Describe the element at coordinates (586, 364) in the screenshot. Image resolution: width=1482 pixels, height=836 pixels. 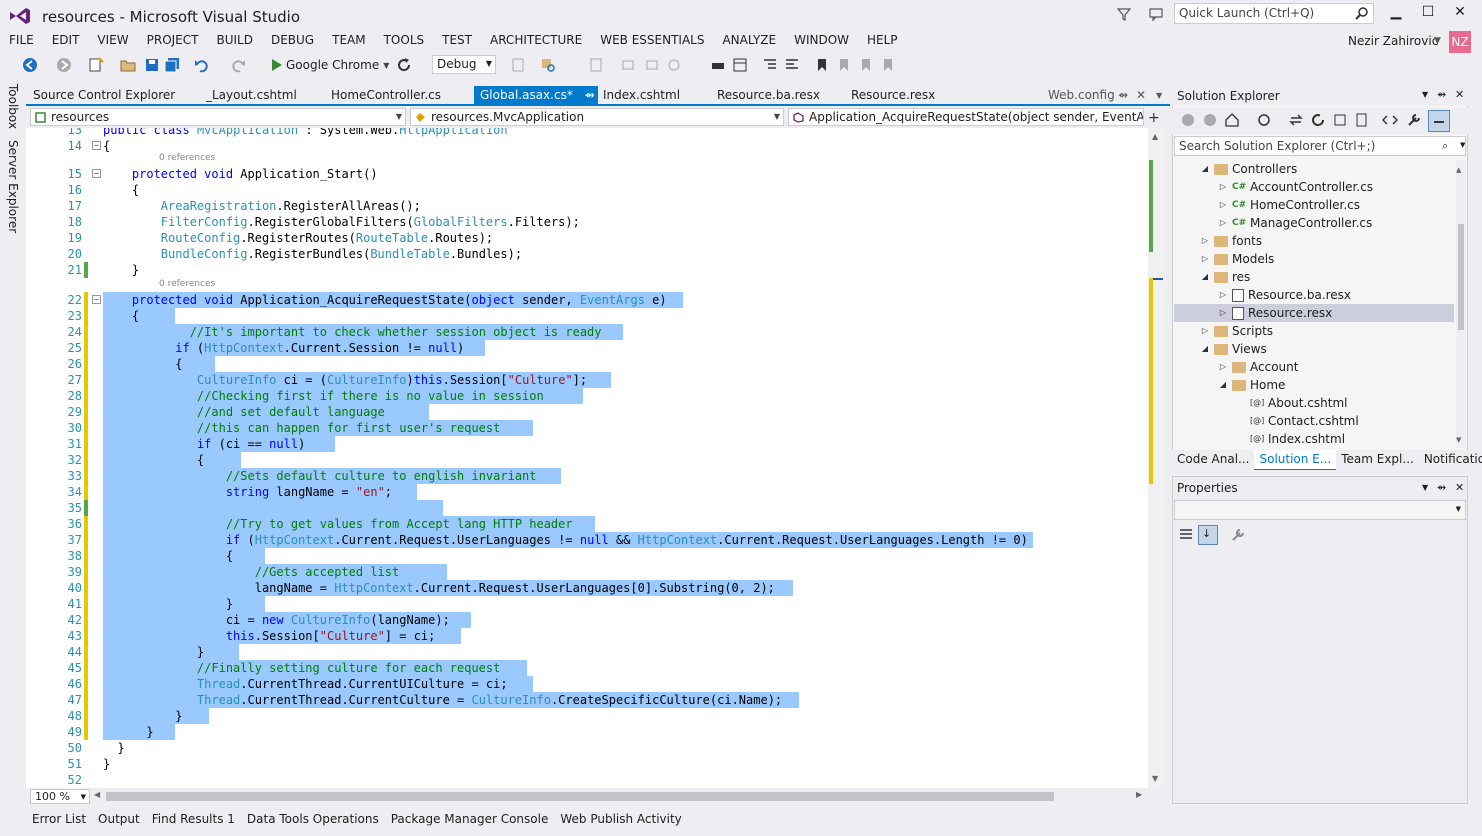
I see `code-line: 26 {` at that location.